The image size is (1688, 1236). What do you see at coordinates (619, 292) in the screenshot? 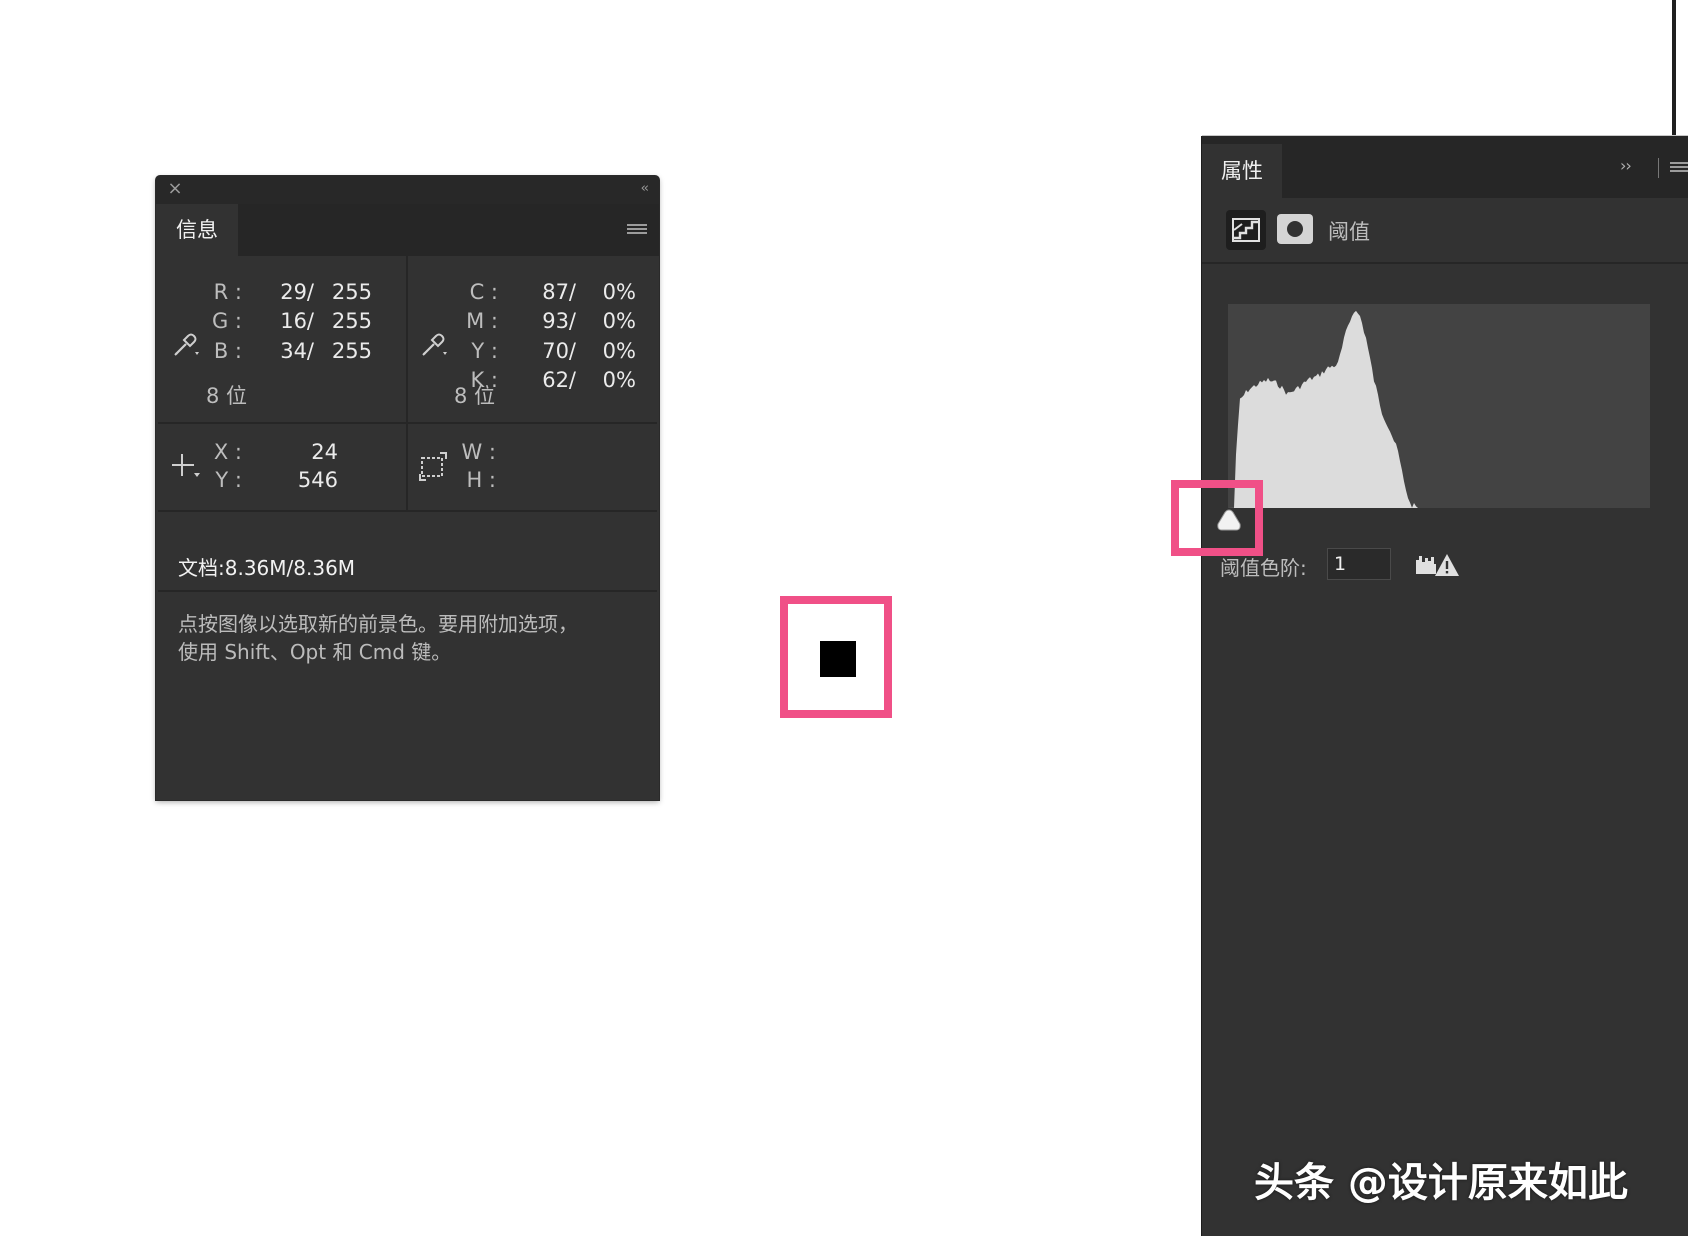
I see `cmyk-c-pct: 0%` at bounding box center [619, 292].